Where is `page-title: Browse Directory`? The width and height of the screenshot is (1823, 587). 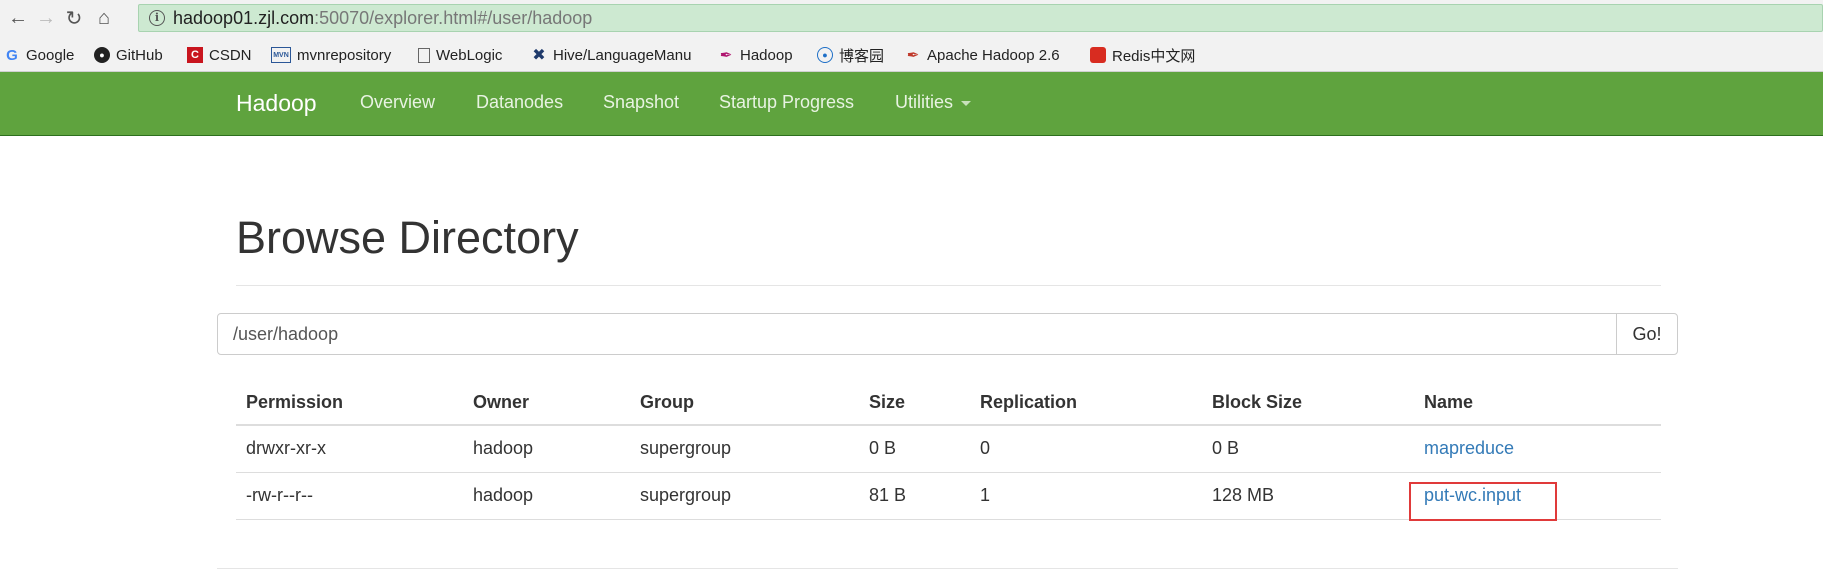 page-title: Browse Directory is located at coordinates (407, 237).